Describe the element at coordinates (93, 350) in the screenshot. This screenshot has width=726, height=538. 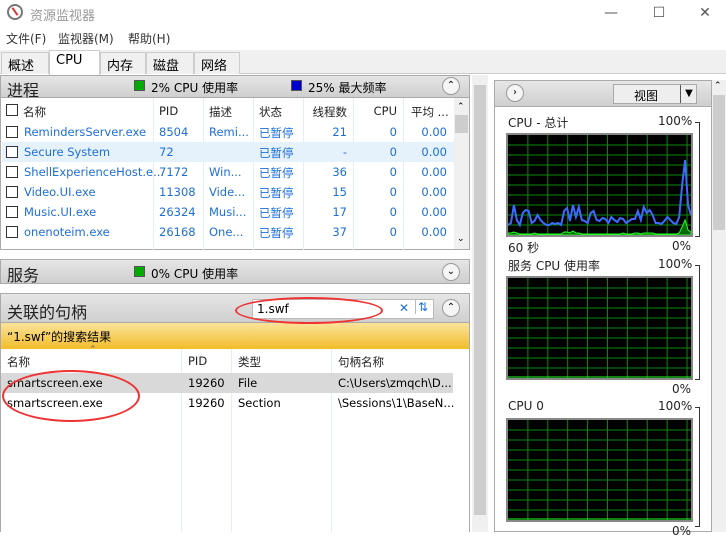
I see `sort-ascending-icon: ⌃` at that location.